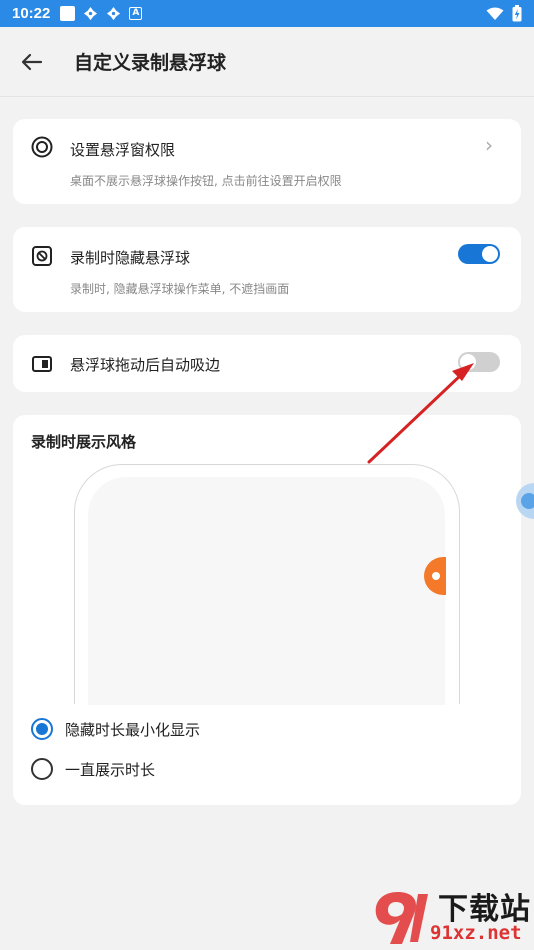 Image resolution: width=534 pixels, height=950 pixels. I want to click on style-option-minimize: 隐藏时长最小化显示, so click(115, 729).